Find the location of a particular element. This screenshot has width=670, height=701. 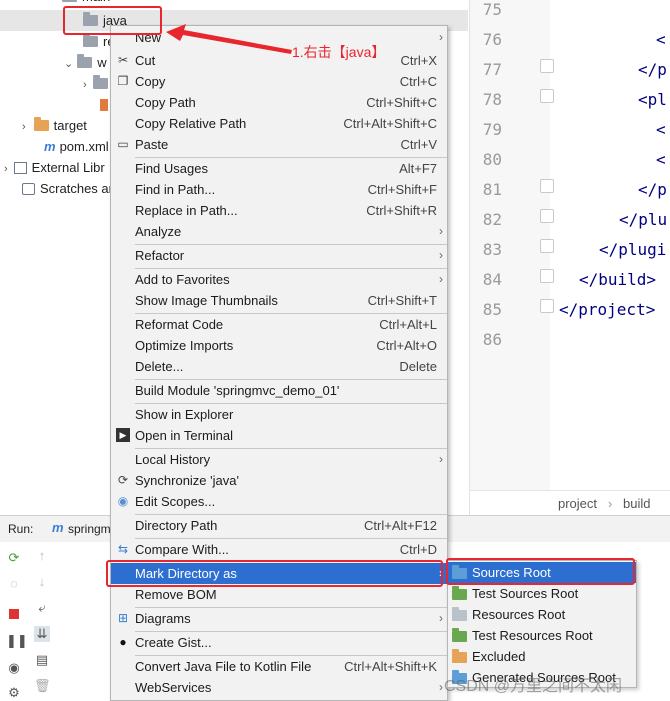

tree-item-jsp is located at coordinates (104, 104).